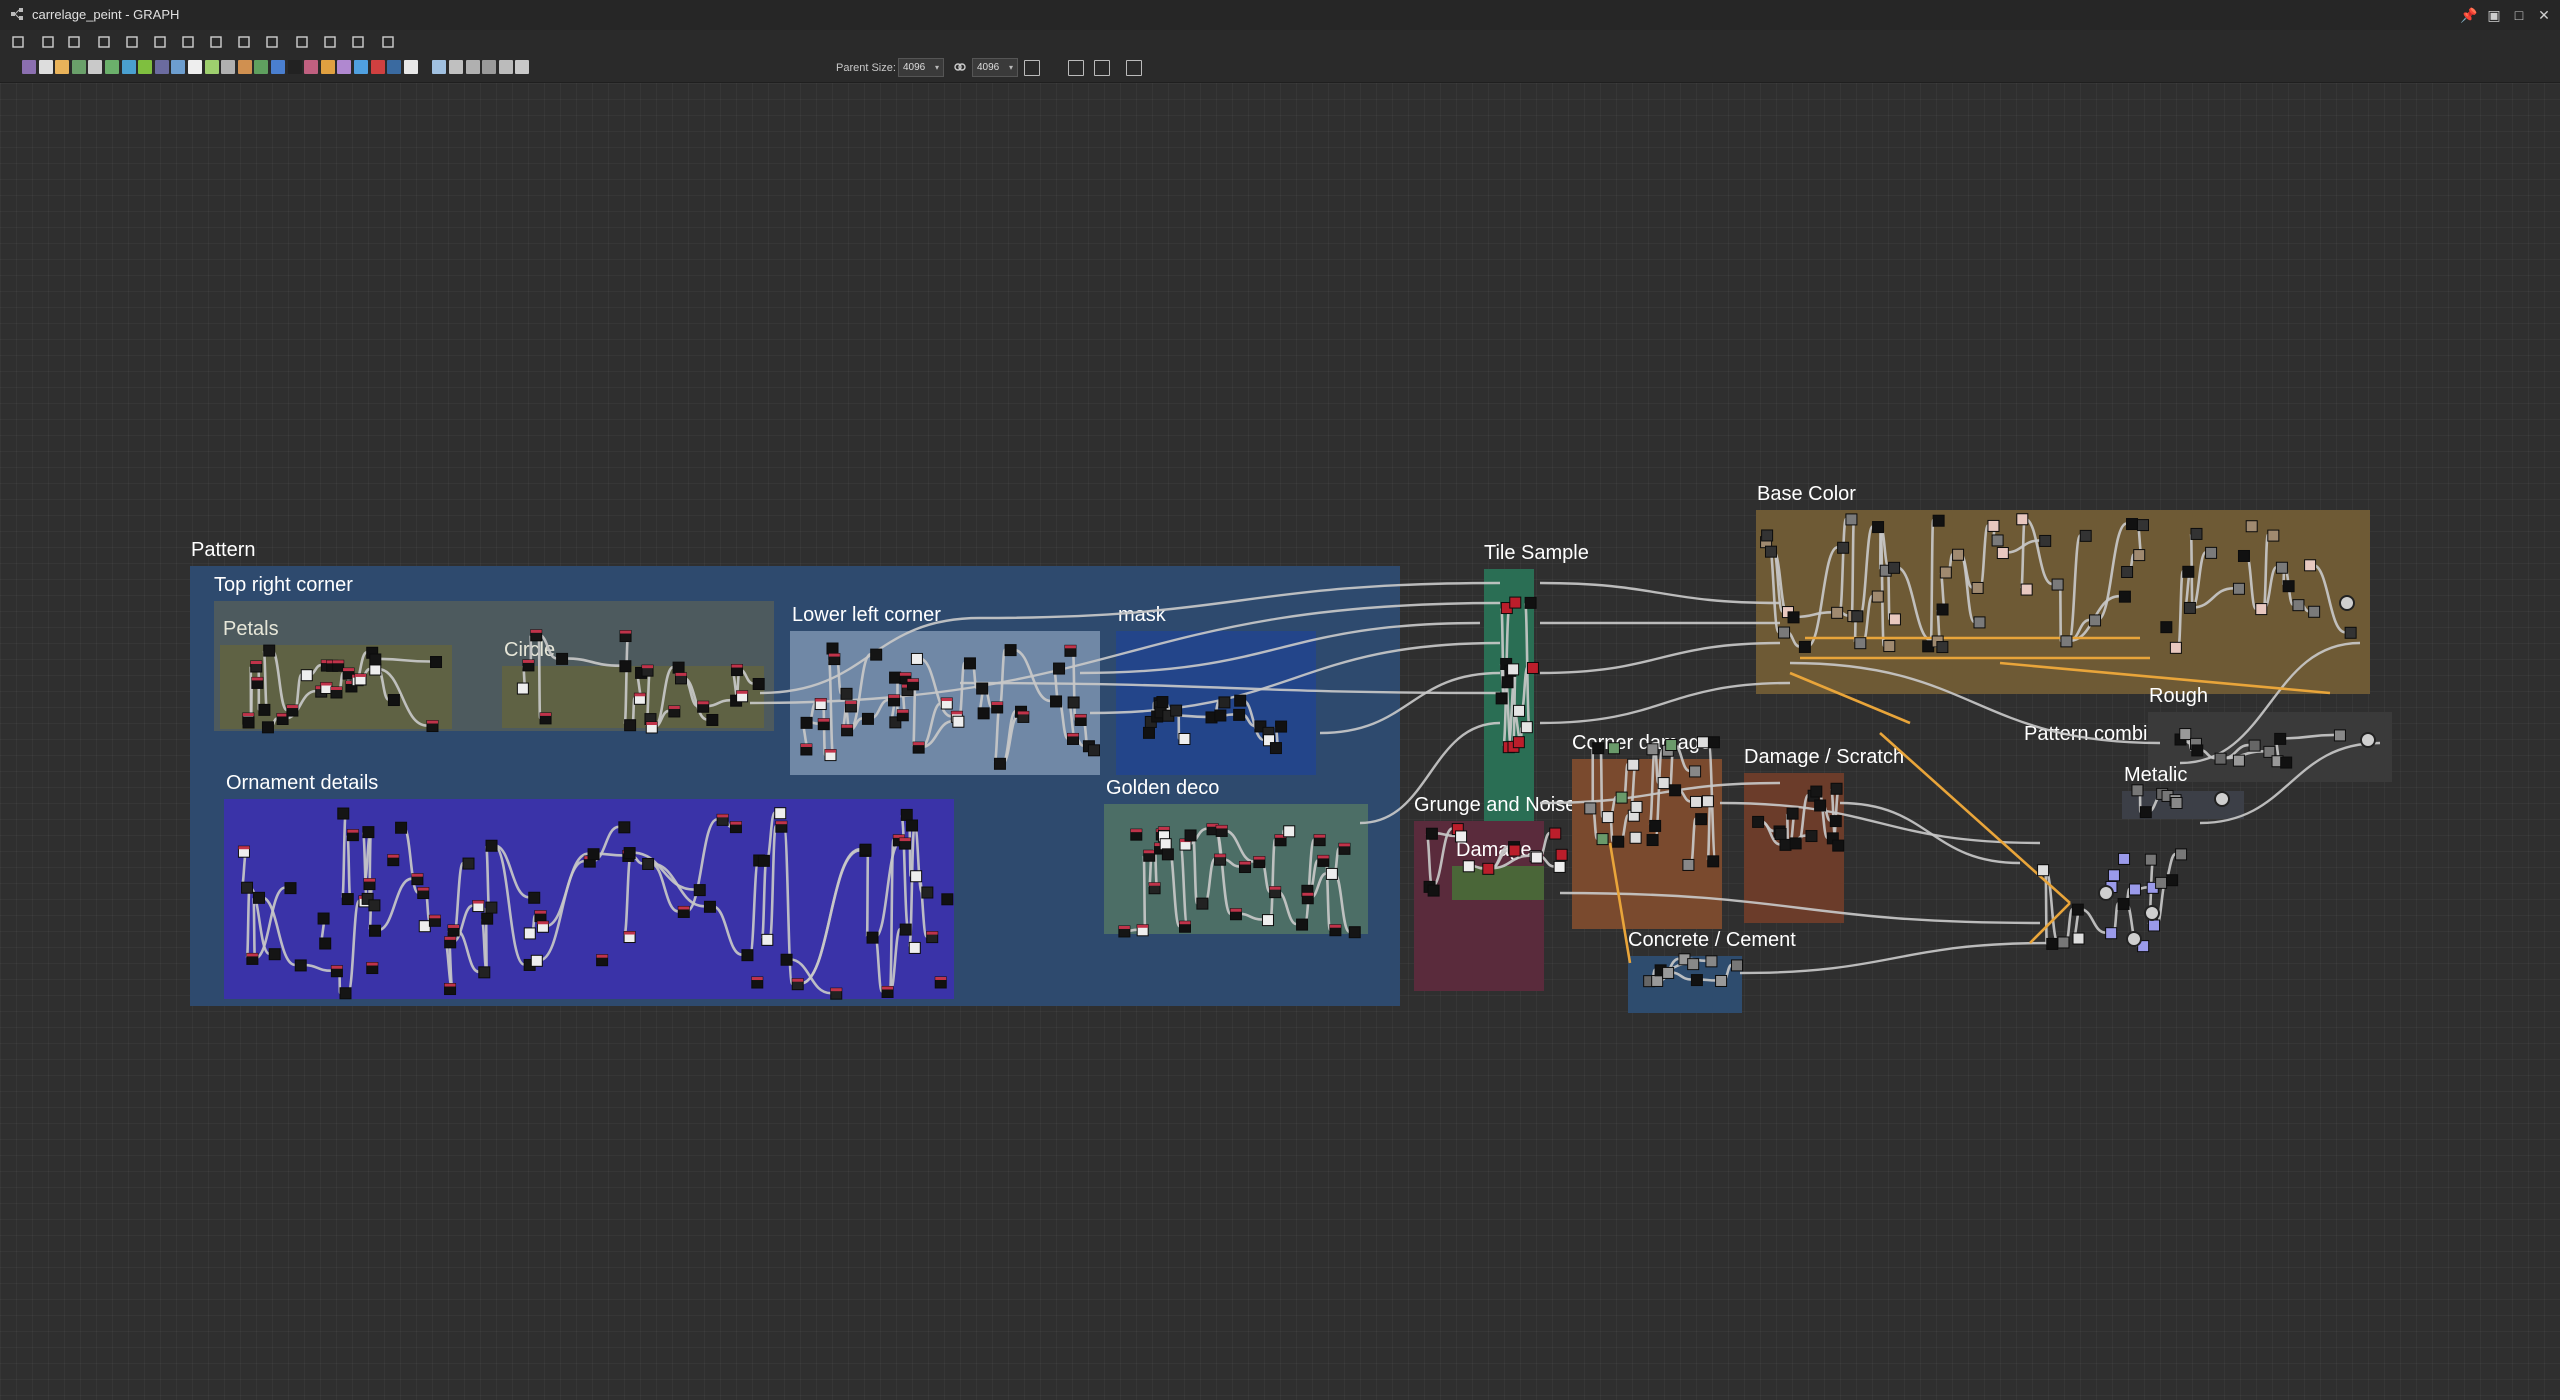 This screenshot has height=1400, width=2560. Describe the element at coordinates (358, 42) in the screenshot. I see `image-icon` at that location.